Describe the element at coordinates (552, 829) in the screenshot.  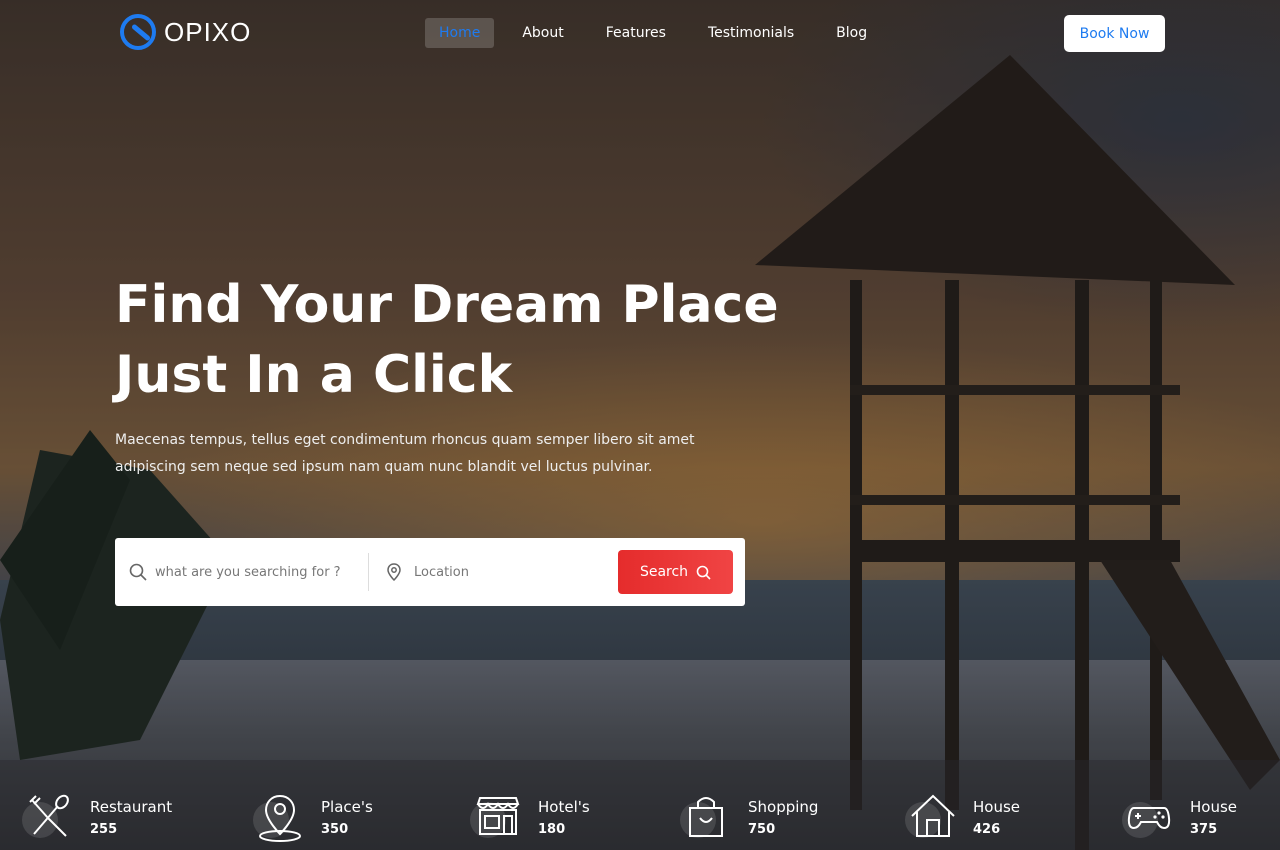
I see `category-count: 180` at that location.